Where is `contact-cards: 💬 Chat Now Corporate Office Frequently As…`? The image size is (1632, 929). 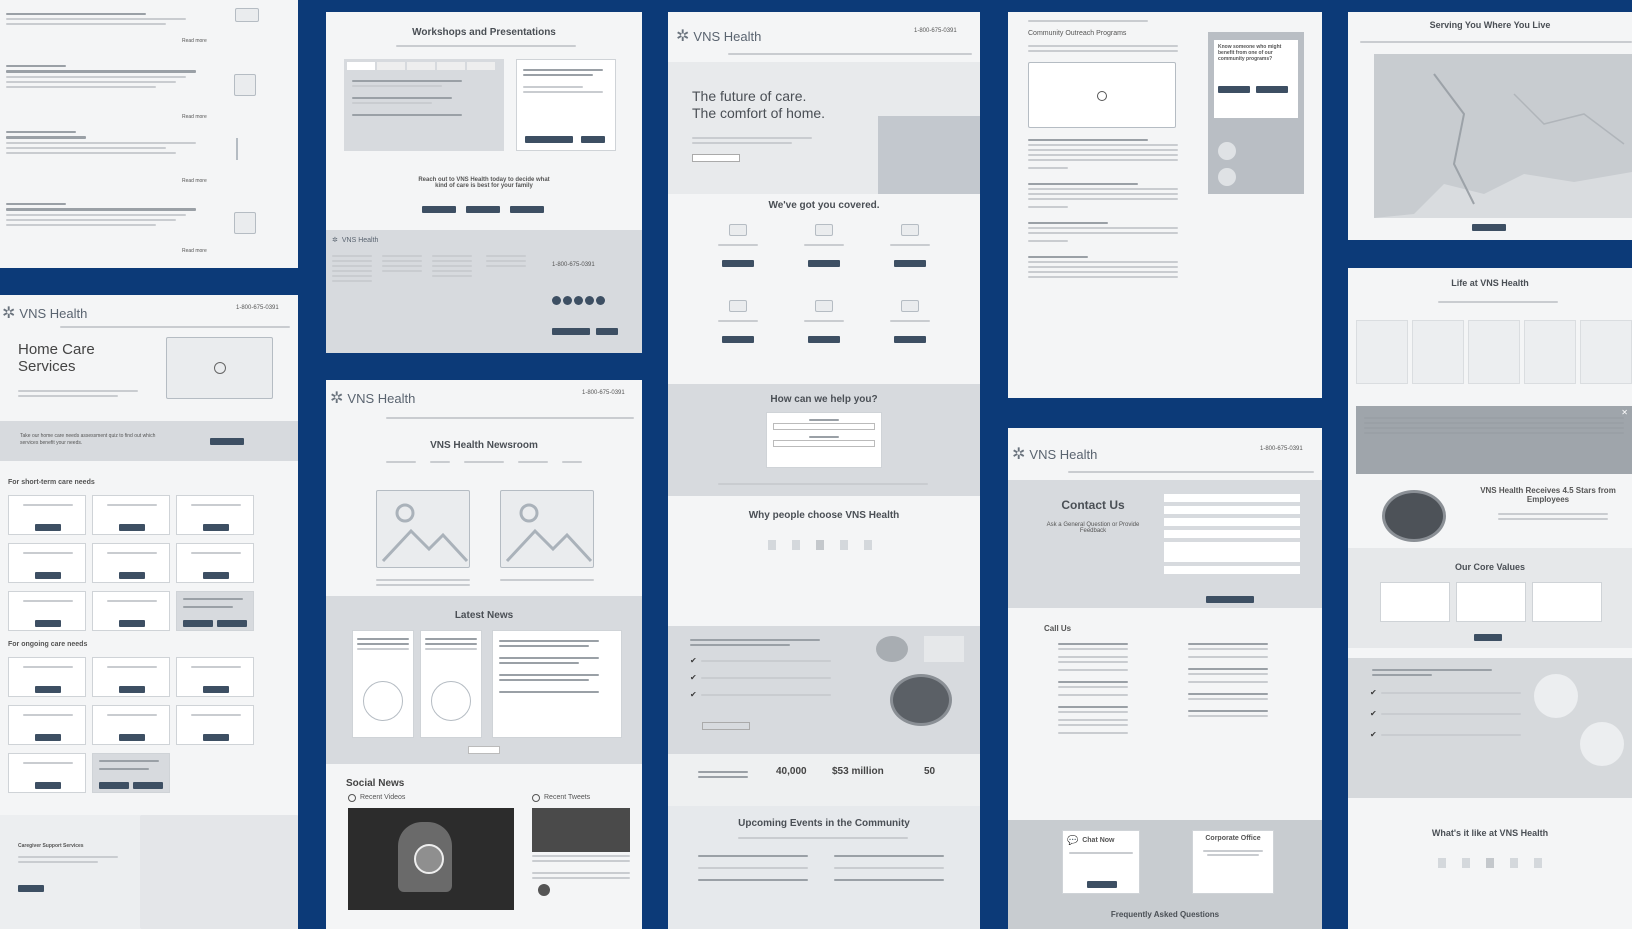 contact-cards: 💬 Chat Now Corporate Office Frequently As… is located at coordinates (1165, 874).